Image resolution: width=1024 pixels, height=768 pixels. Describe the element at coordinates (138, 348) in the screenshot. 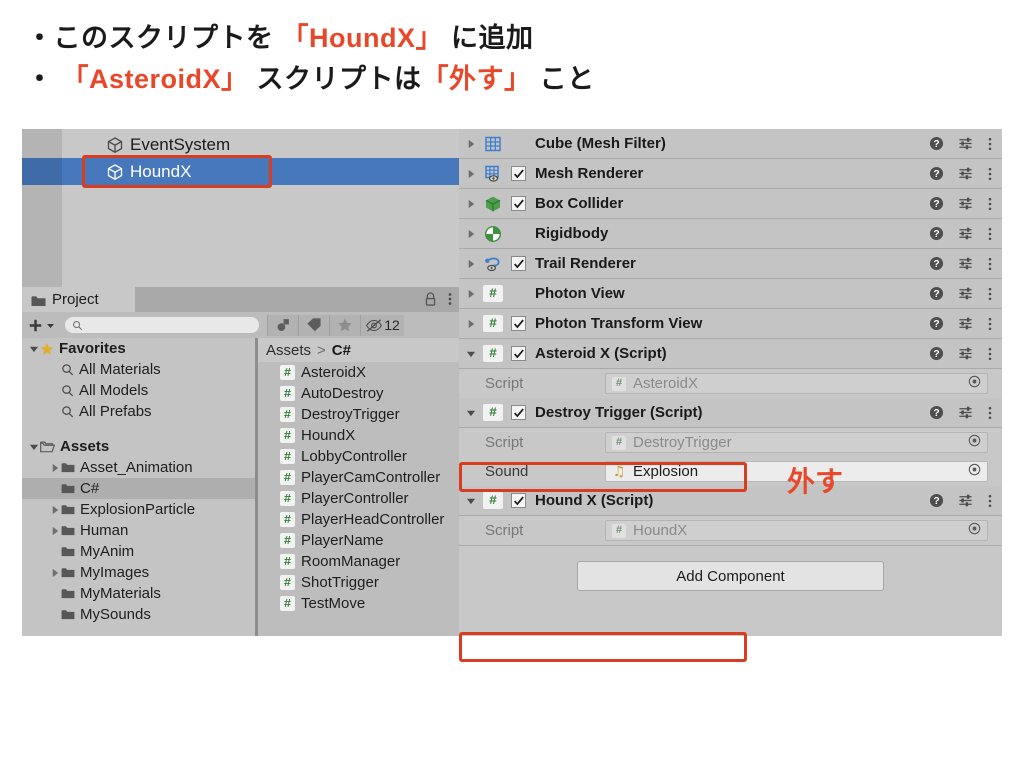

I see `tree-item-favorites: Favorites` at that location.